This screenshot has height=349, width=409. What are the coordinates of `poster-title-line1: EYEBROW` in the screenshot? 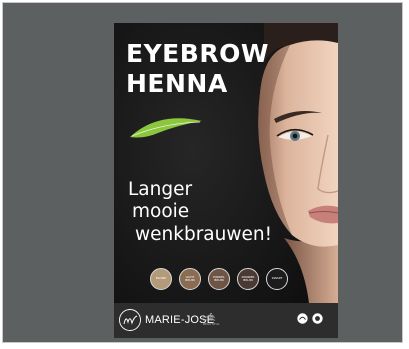 It's located at (197, 53).